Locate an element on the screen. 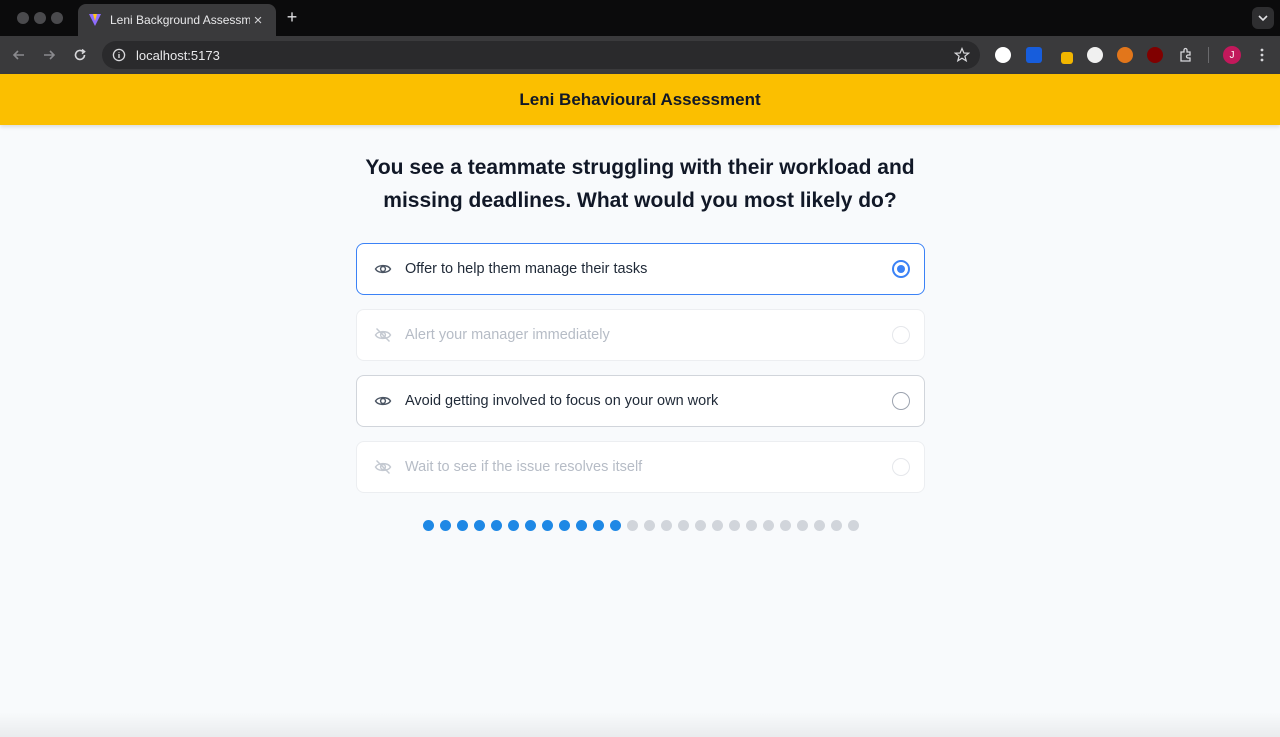 This screenshot has height=737, width=1280. answer-option-4: Wait to see if the issue resolves itself is located at coordinates (640, 467).